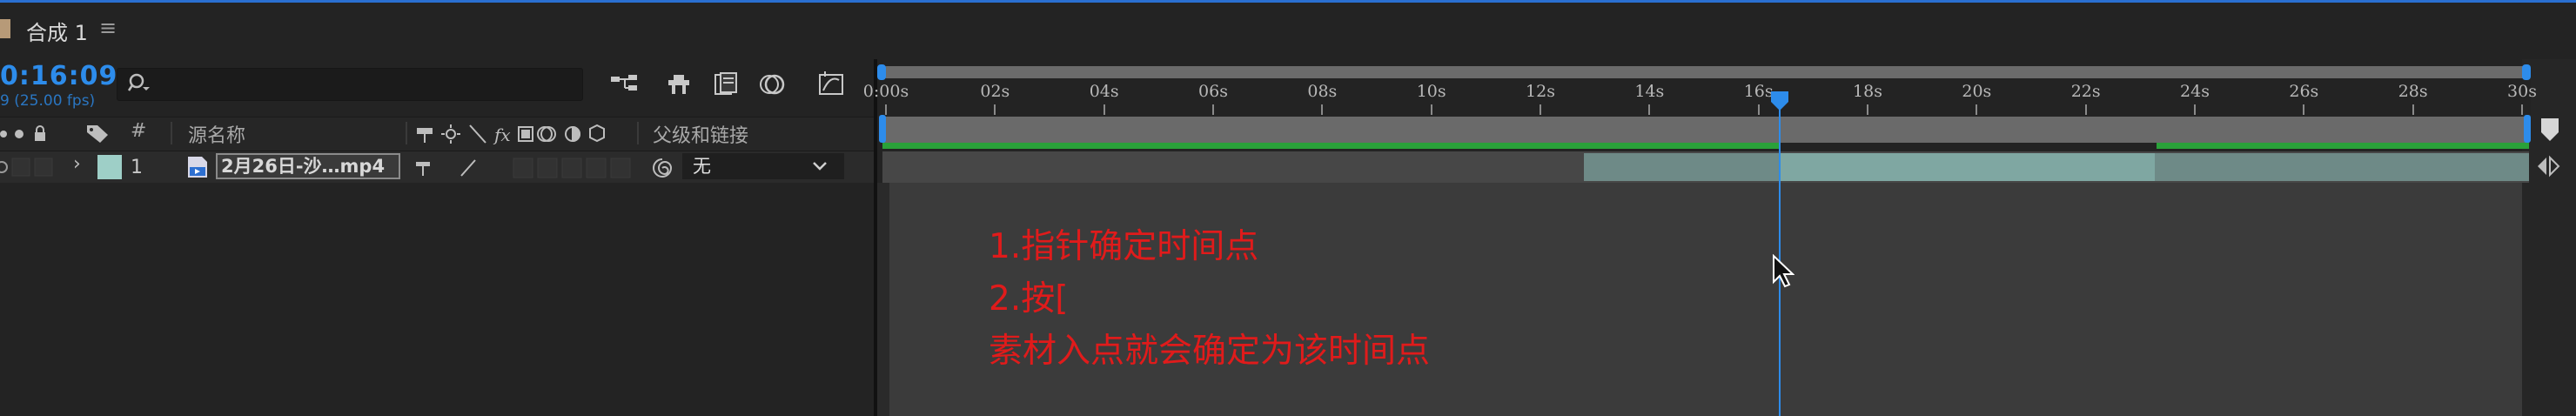  What do you see at coordinates (216, 134) in the screenshot?
I see `source-name-header: 源名称` at bounding box center [216, 134].